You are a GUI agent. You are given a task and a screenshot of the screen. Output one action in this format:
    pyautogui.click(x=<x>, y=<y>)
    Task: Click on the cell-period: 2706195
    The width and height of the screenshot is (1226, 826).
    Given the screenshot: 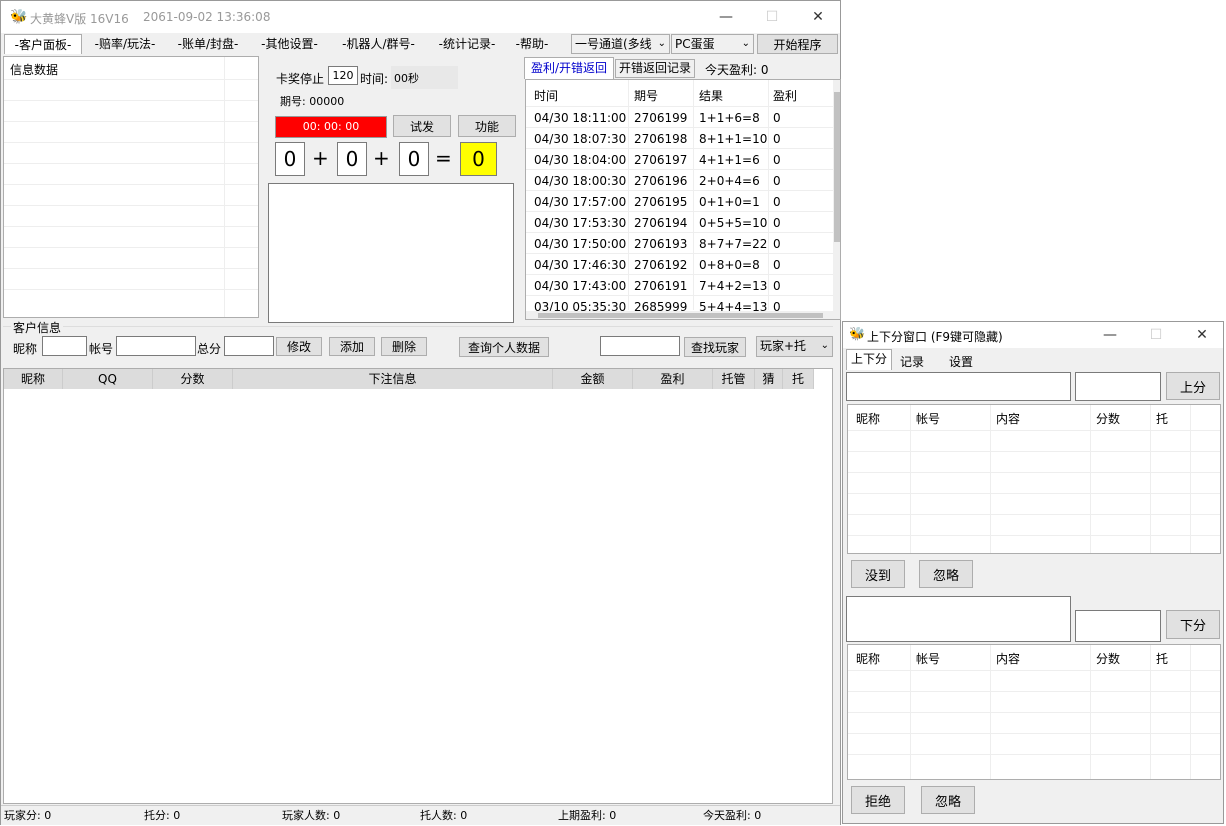 What is the action you would take?
    pyautogui.click(x=661, y=202)
    